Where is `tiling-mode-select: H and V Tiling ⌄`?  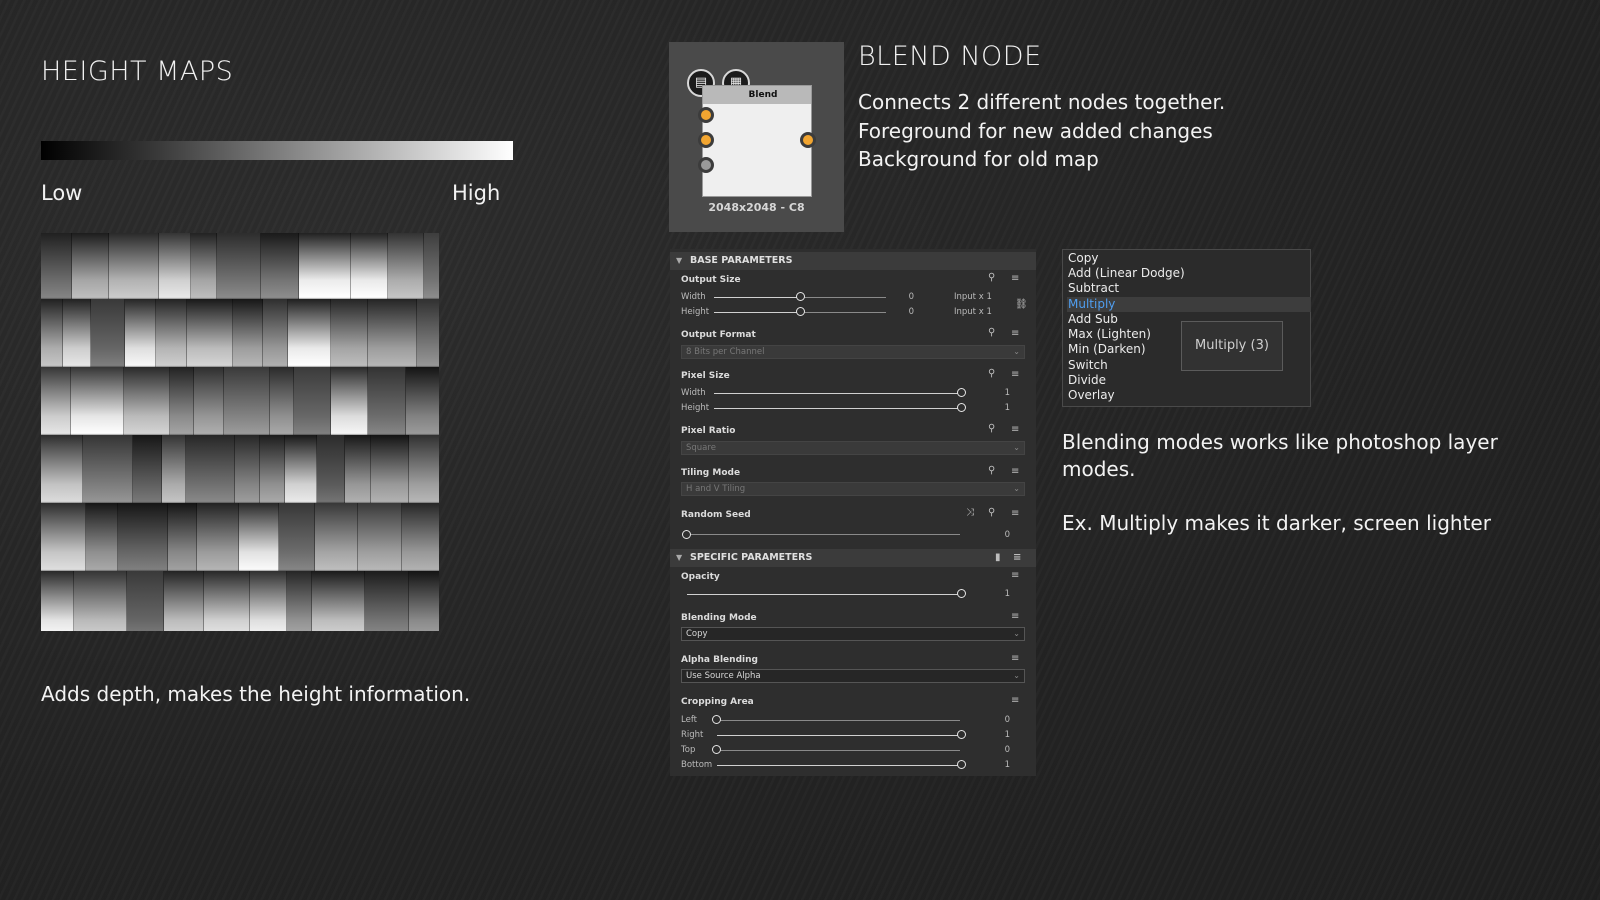
tiling-mode-select: H and V Tiling ⌄ is located at coordinates (853, 489).